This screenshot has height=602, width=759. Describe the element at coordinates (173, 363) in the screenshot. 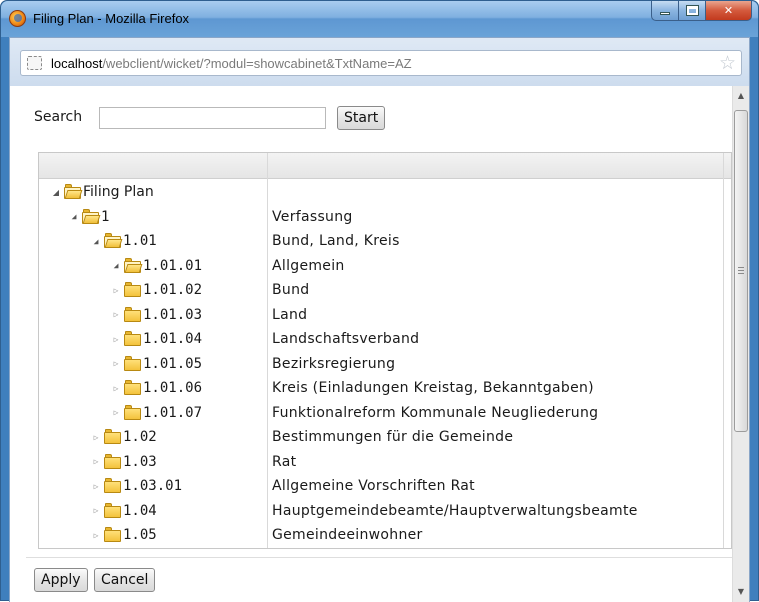

I see `tree-node-label: 1.01.05` at that location.